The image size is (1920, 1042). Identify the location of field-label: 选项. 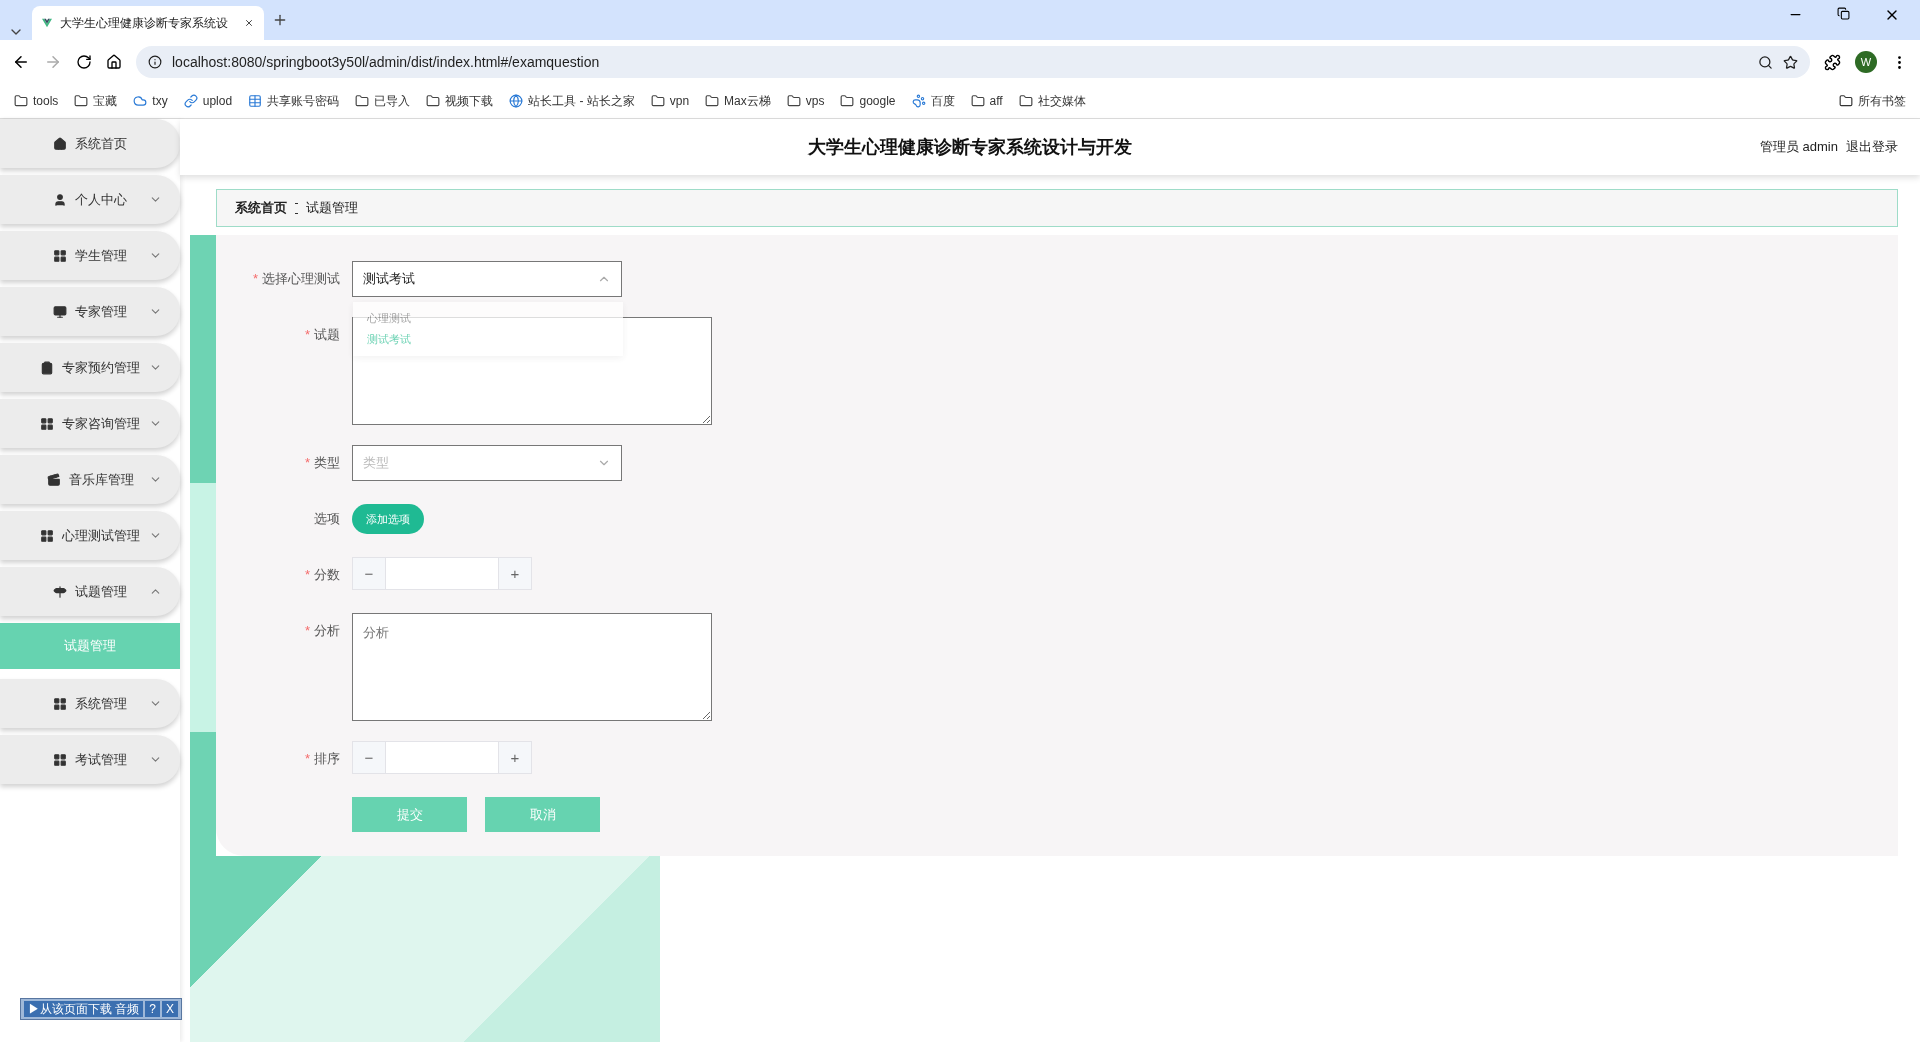
(327, 518).